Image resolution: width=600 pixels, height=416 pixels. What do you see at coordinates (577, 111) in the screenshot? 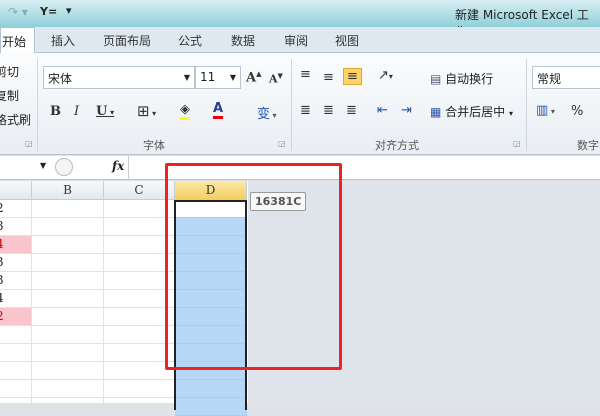
I see `percent-button: %` at bounding box center [577, 111].